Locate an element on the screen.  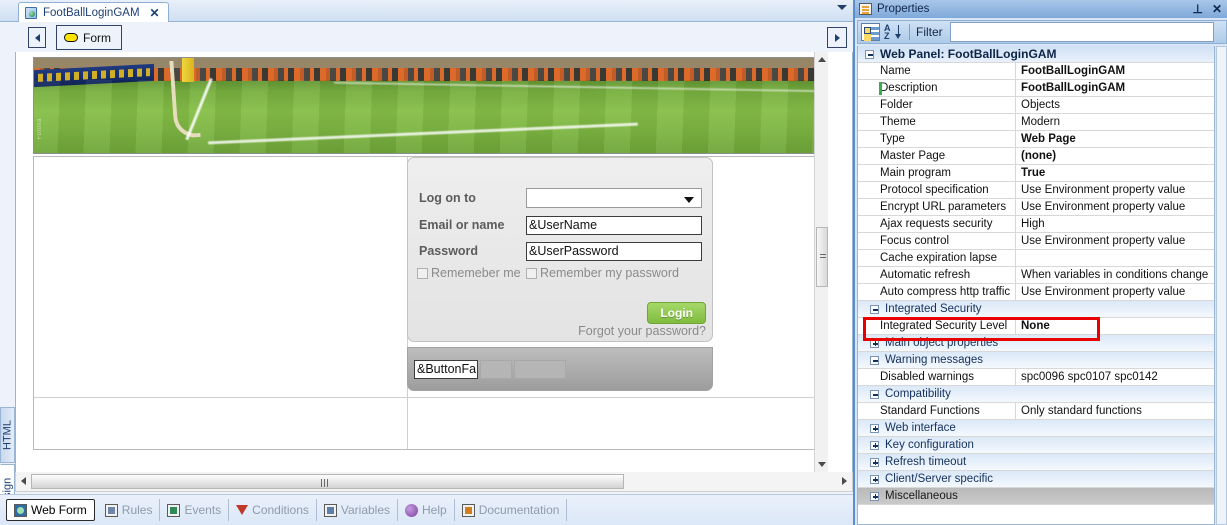
property-row-type: Type Web Page is located at coordinates (1036, 139).